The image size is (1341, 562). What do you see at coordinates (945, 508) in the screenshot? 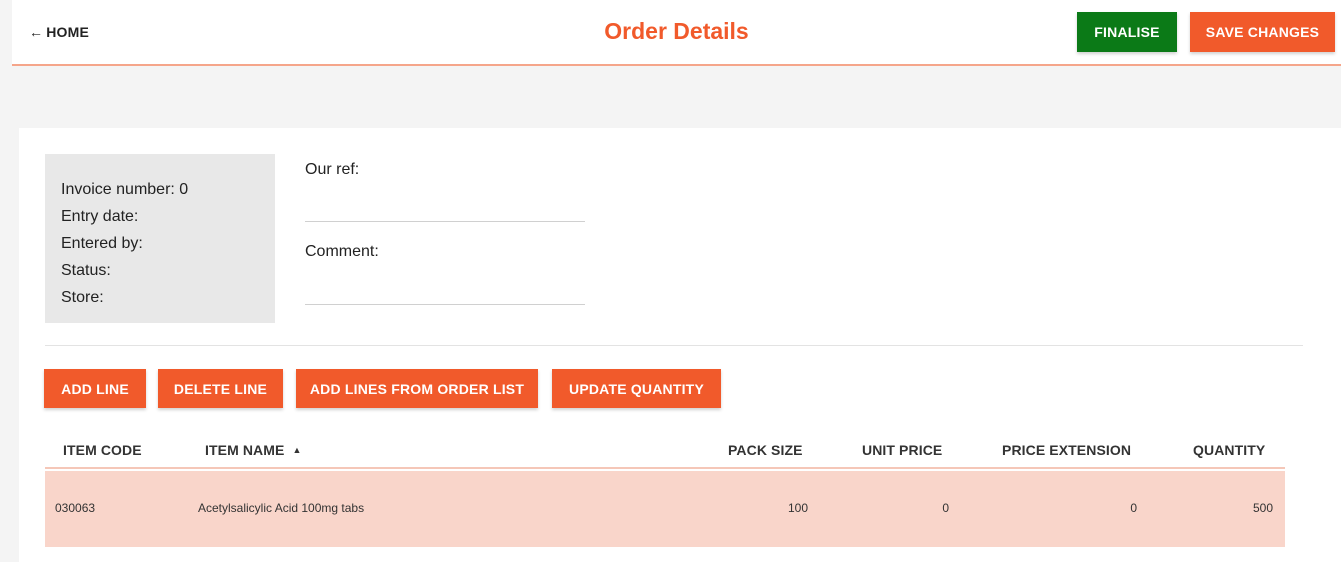
I see `cell-unit-price: 0` at bounding box center [945, 508].